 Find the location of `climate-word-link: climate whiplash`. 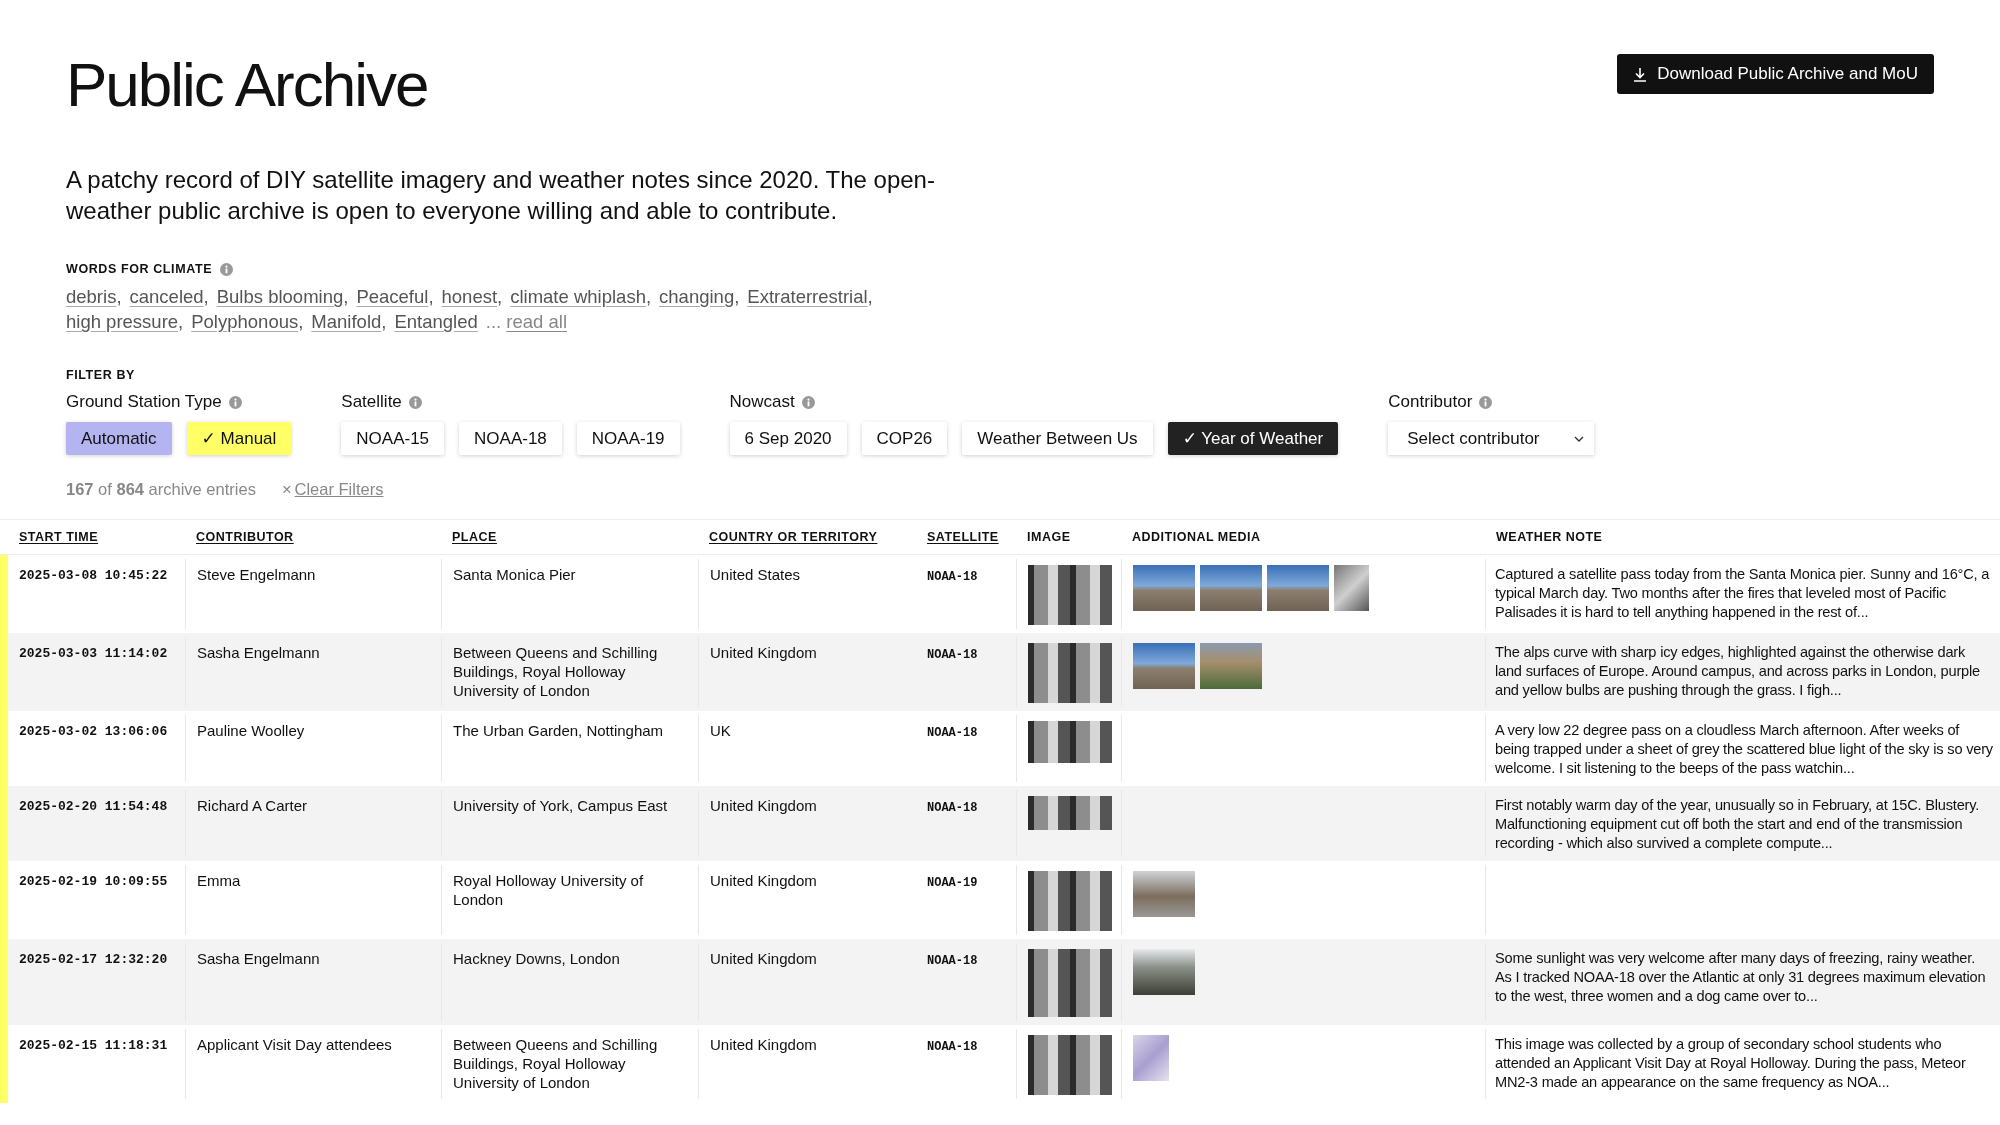

climate-word-link: climate whiplash is located at coordinates (578, 296).